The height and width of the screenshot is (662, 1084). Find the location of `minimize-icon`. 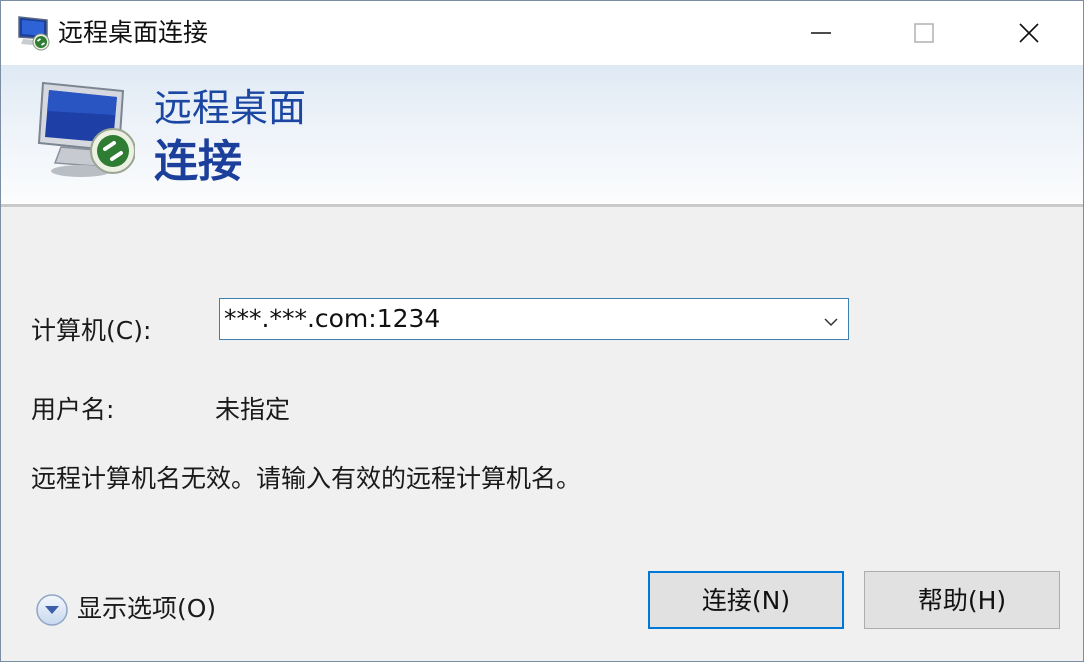

minimize-icon is located at coordinates (821, 33).